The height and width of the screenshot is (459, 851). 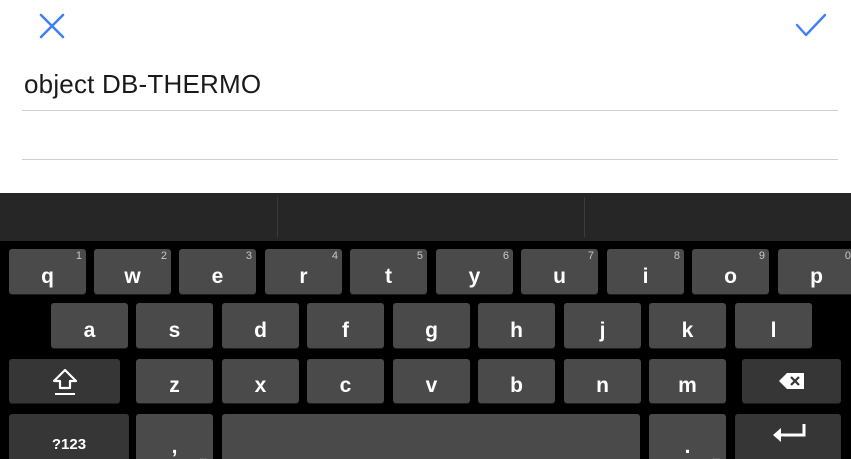 I want to click on key-hint: 4, so click(x=334, y=256).